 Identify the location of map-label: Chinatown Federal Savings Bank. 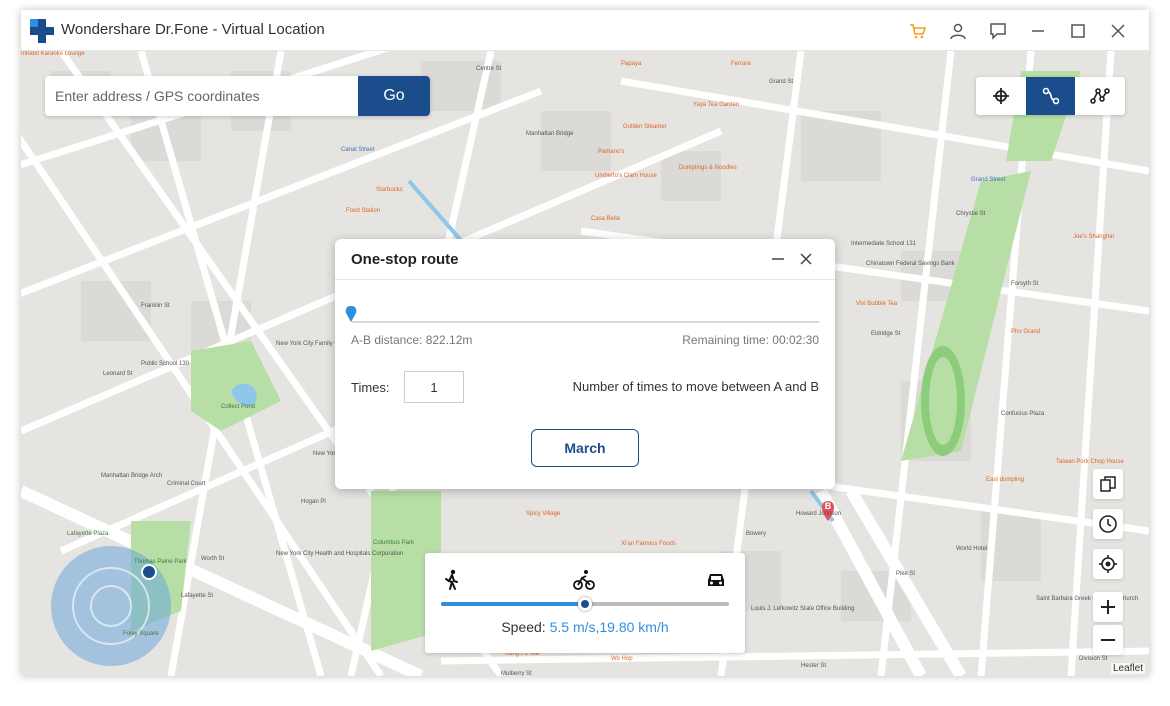
(910, 264).